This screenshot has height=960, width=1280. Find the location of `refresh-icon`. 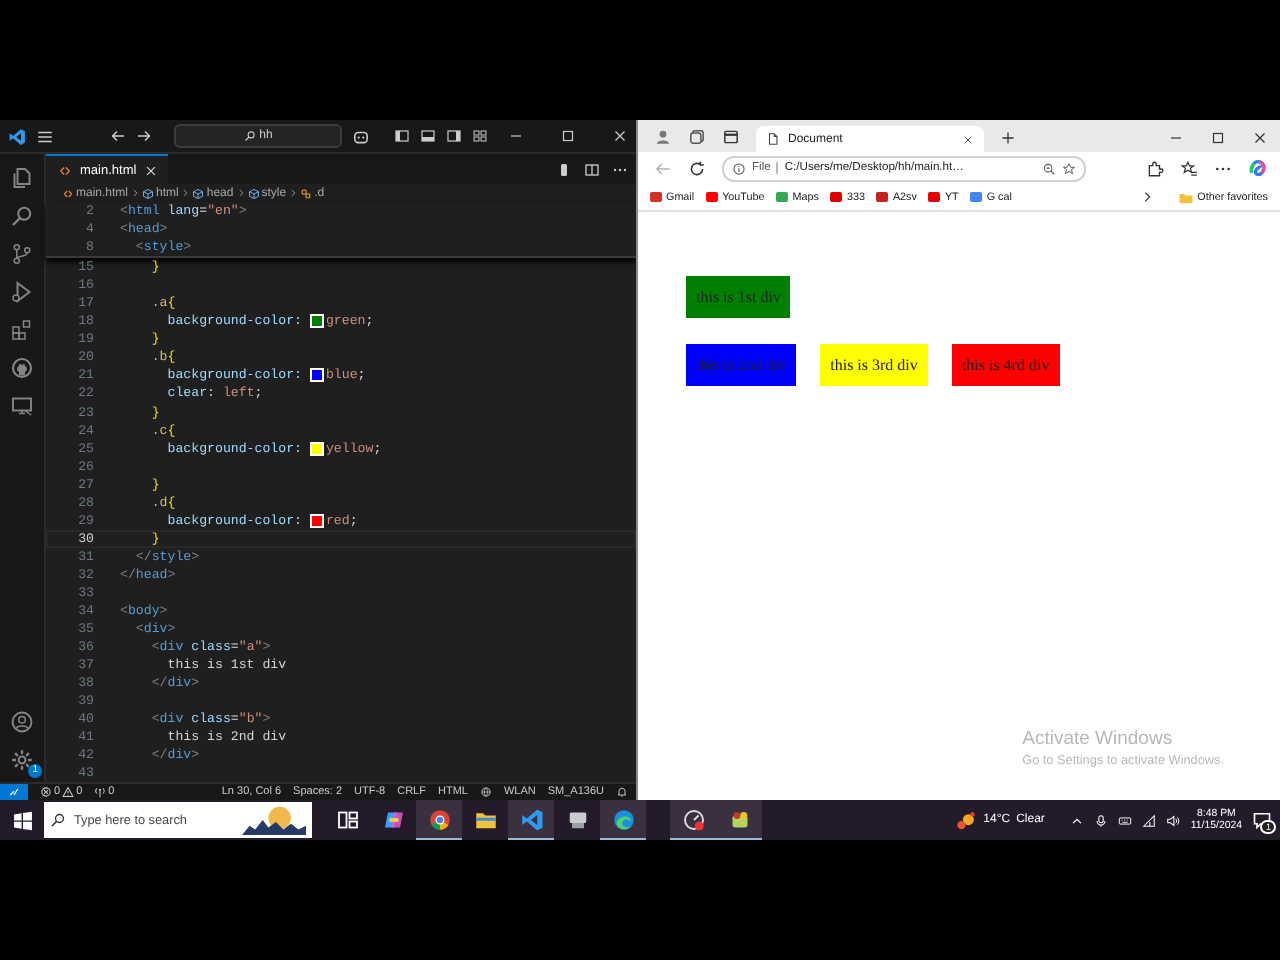

refresh-icon is located at coordinates (697, 168).